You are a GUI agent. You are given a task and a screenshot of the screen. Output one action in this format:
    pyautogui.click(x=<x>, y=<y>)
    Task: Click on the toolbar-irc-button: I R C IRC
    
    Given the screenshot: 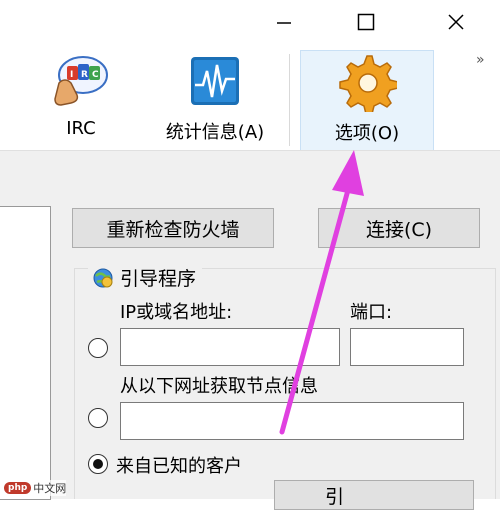 What is the action you would take?
    pyautogui.click(x=81, y=100)
    